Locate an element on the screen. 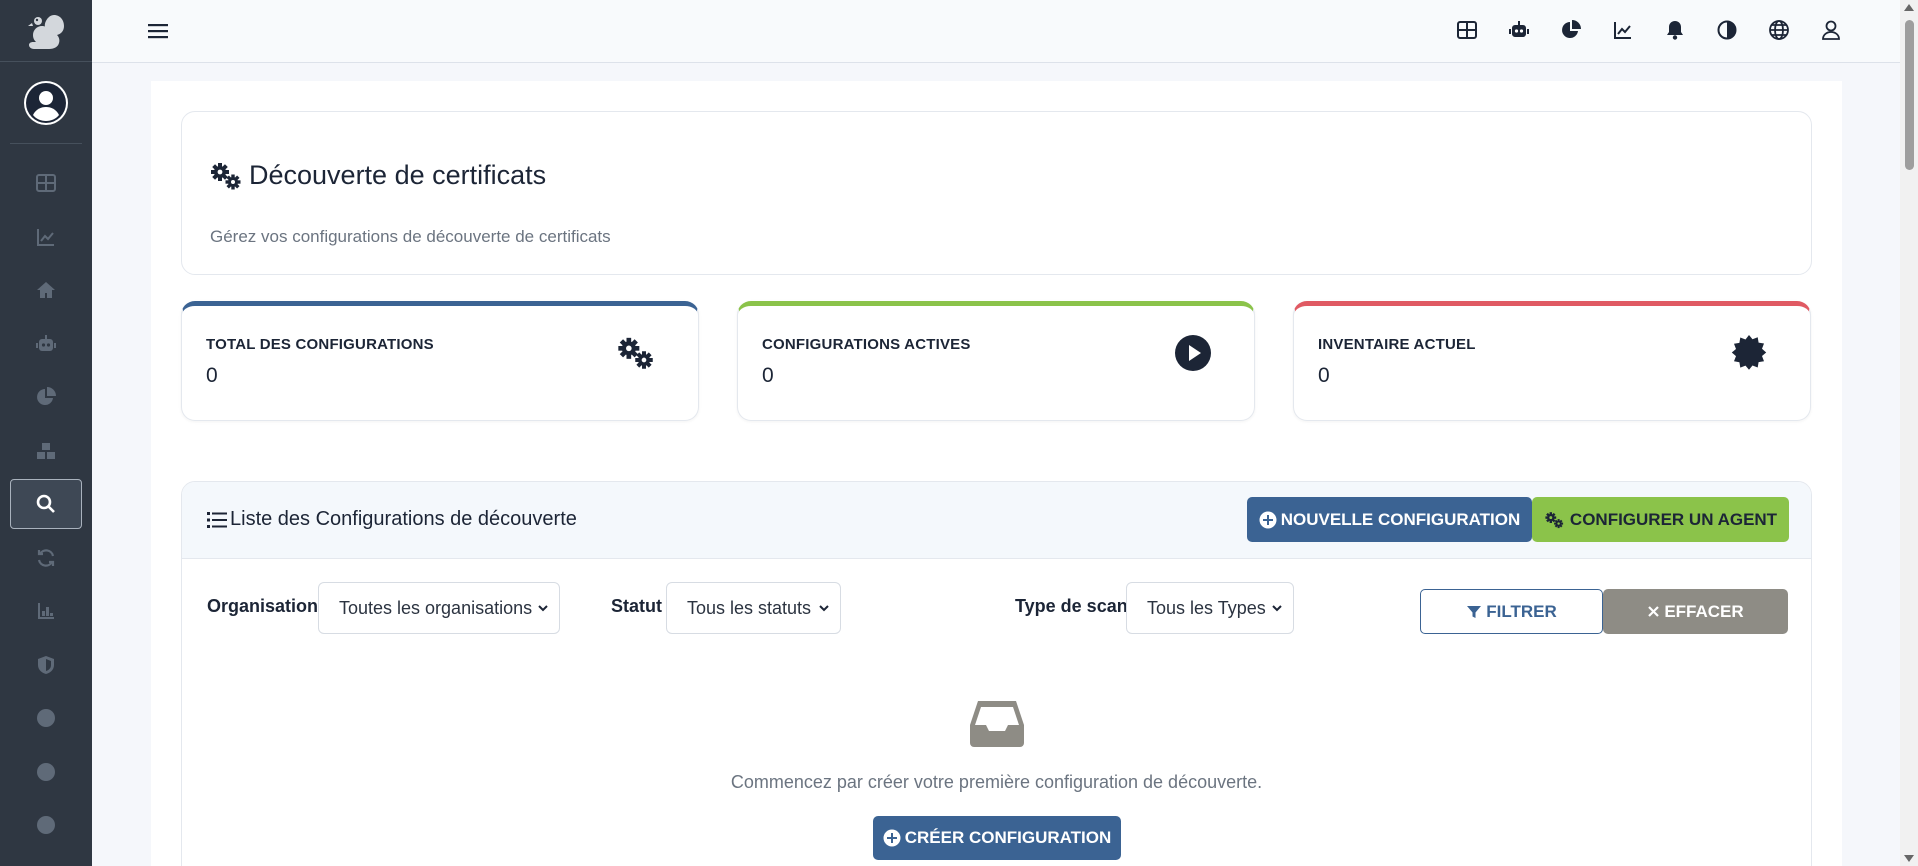  bell-icon is located at coordinates (1675, 30).